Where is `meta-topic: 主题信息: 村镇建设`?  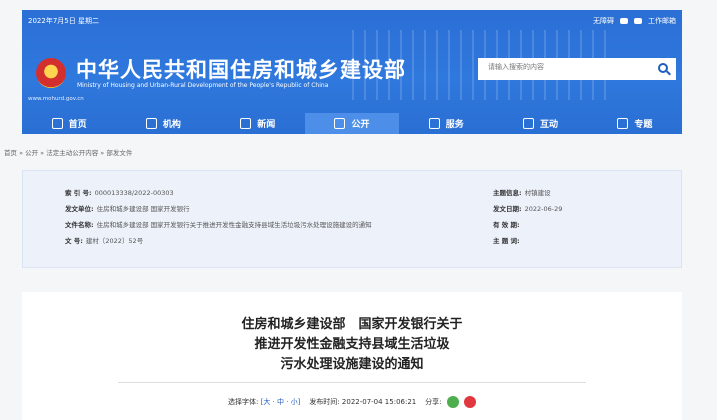
meta-topic: 主题信息: 村镇建设 is located at coordinates (522, 193).